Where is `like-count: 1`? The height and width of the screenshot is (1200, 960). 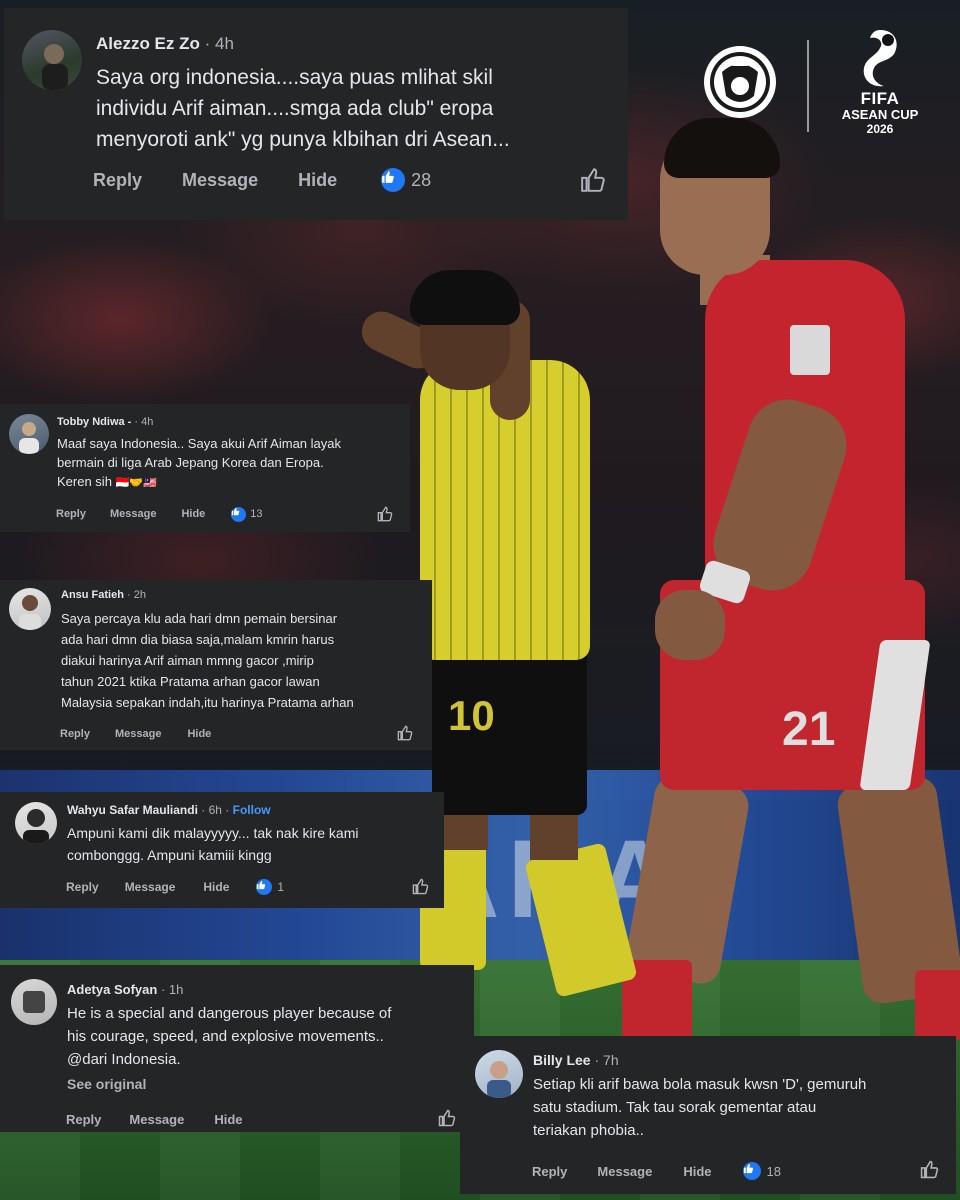
like-count: 1 is located at coordinates (281, 887).